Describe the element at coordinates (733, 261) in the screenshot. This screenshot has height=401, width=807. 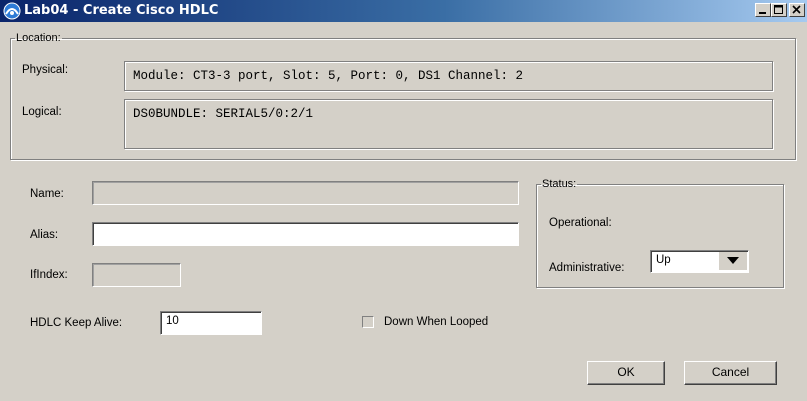
I see `chevron-down-icon` at that location.